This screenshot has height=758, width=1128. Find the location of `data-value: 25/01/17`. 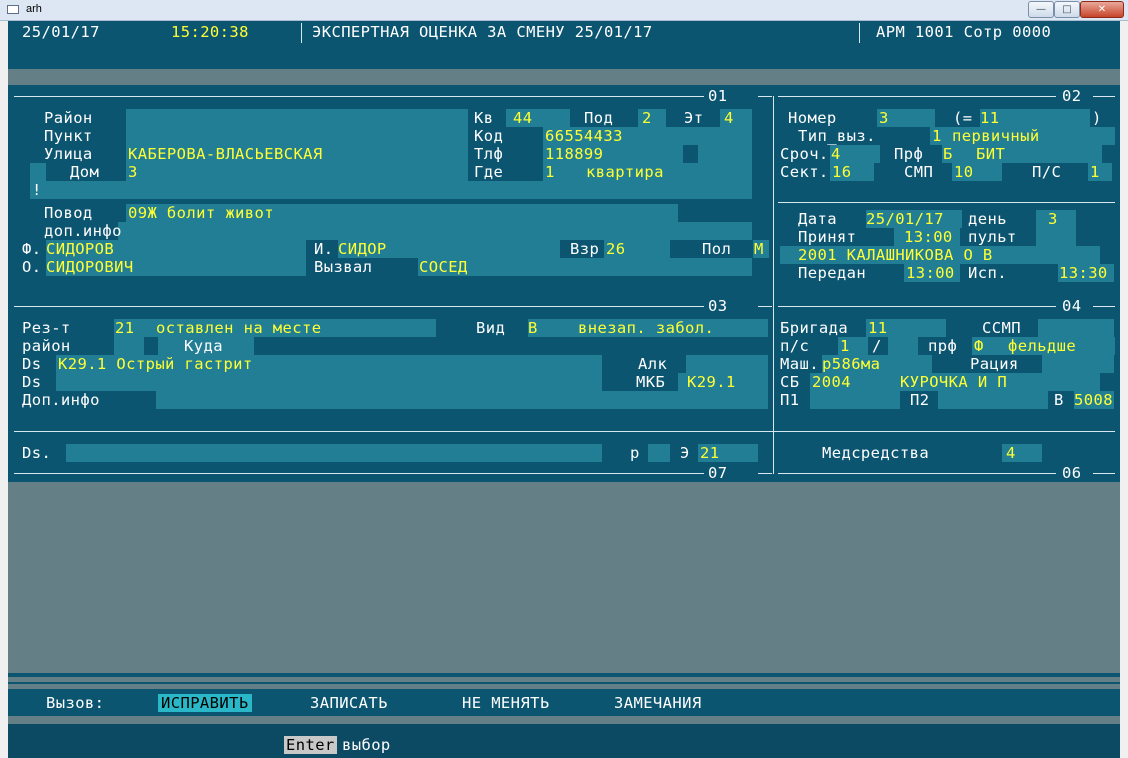

data-value: 25/01/17 is located at coordinates (905, 219).